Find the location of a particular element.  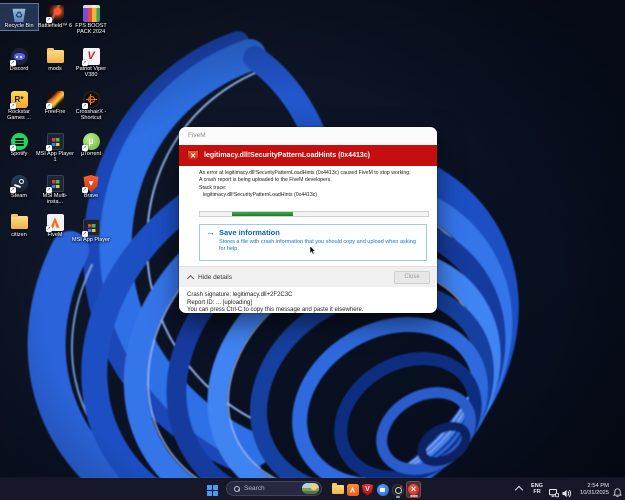

taskbar-fivem-crash-window is located at coordinates (413, 489).